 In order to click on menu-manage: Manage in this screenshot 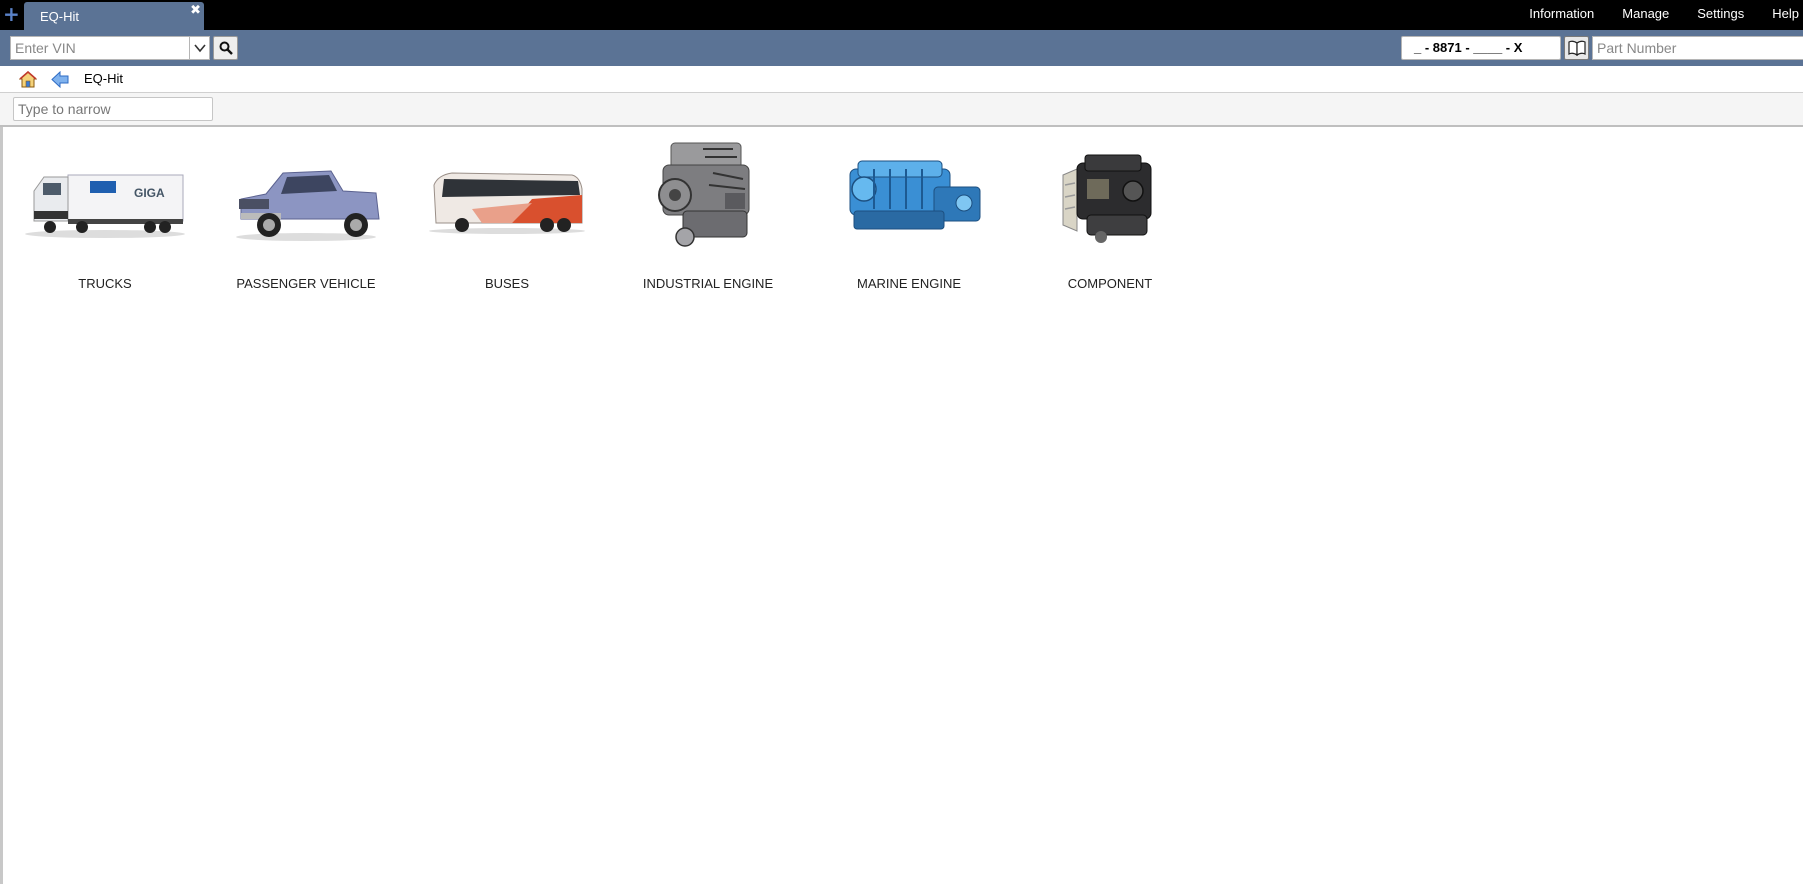, I will do `click(1645, 15)`.